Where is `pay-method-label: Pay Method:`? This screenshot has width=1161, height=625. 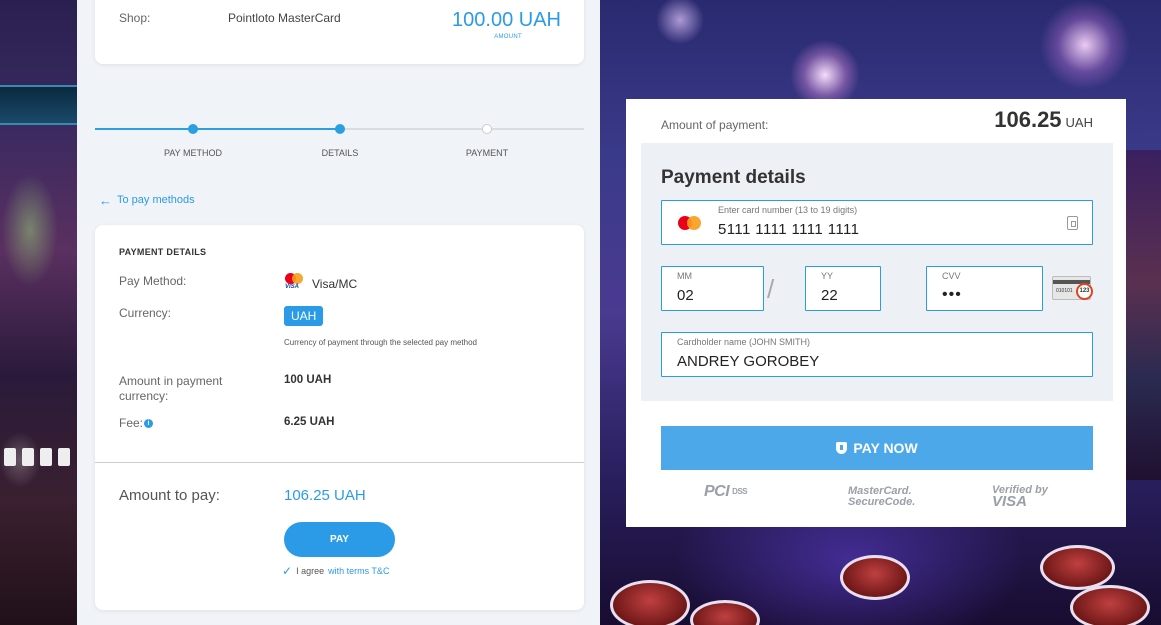 pay-method-label: Pay Method: is located at coordinates (153, 281).